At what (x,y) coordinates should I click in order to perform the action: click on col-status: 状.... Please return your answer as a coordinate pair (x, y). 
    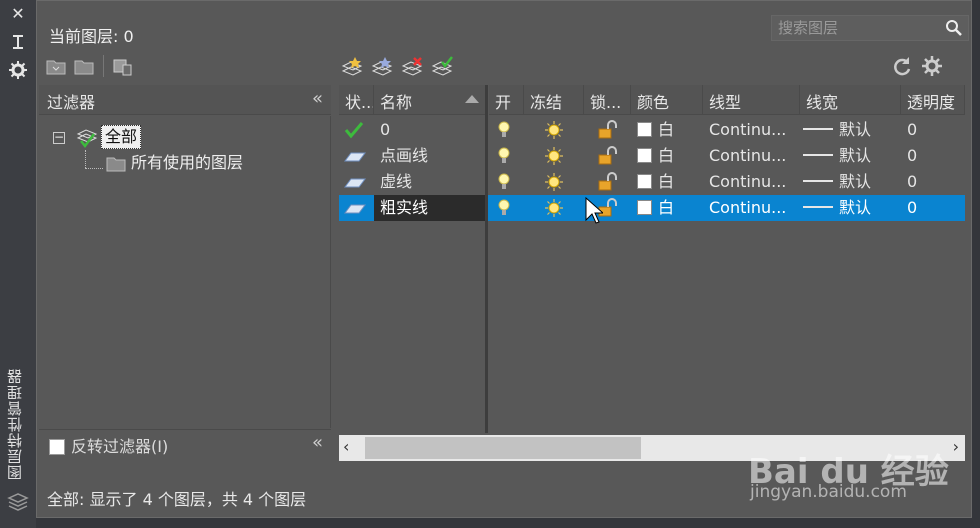
    Looking at the image, I should click on (356, 100).